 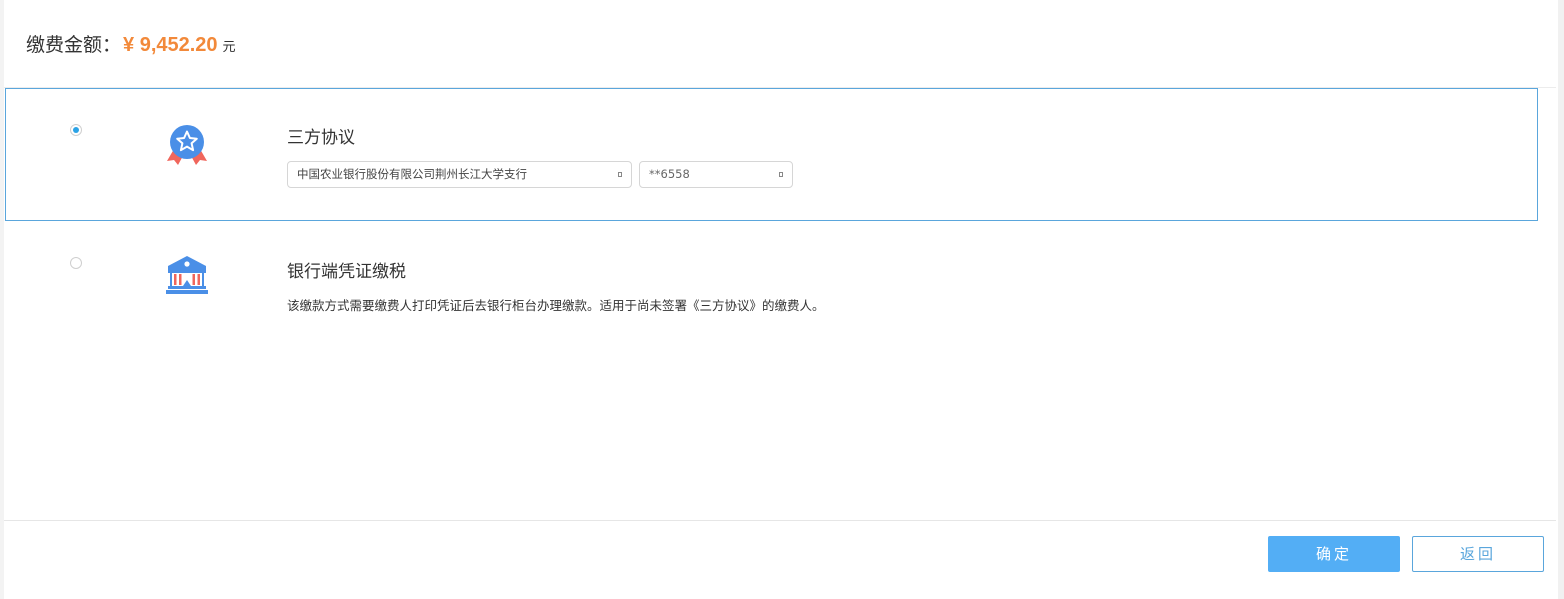 I want to click on award-ribbon-icon, so click(x=187, y=145).